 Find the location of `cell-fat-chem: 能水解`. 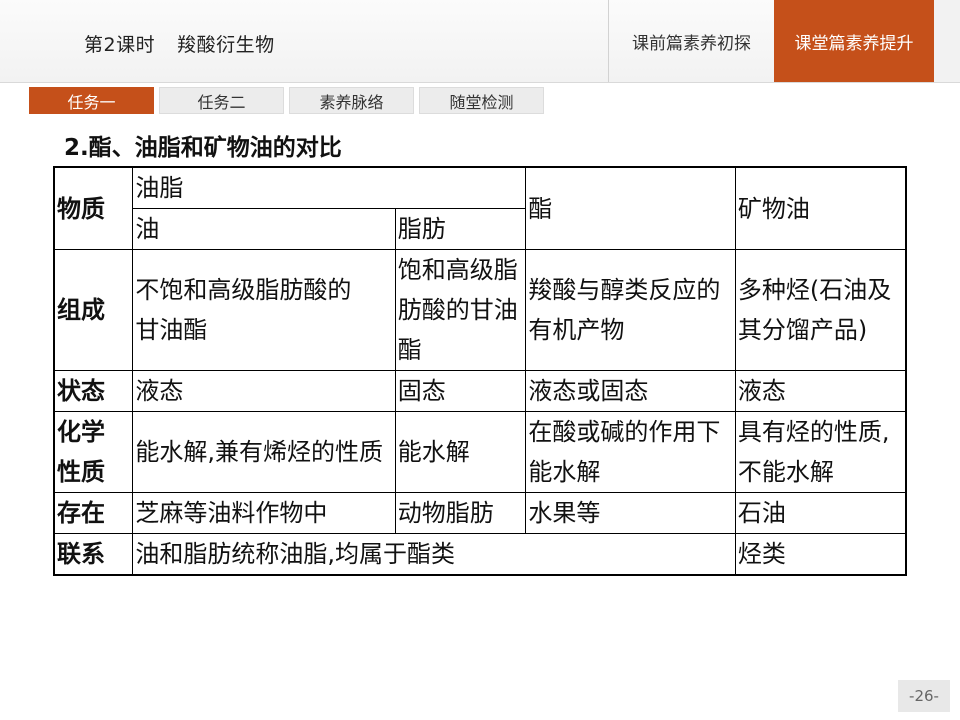

cell-fat-chem: 能水解 is located at coordinates (460, 452).